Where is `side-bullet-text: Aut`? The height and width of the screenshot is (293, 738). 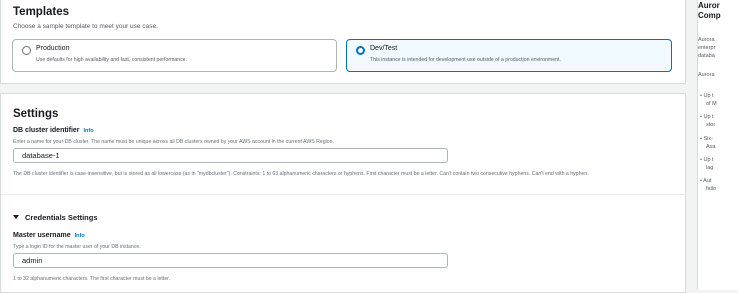
side-bullet-text: Aut is located at coordinates (707, 181).